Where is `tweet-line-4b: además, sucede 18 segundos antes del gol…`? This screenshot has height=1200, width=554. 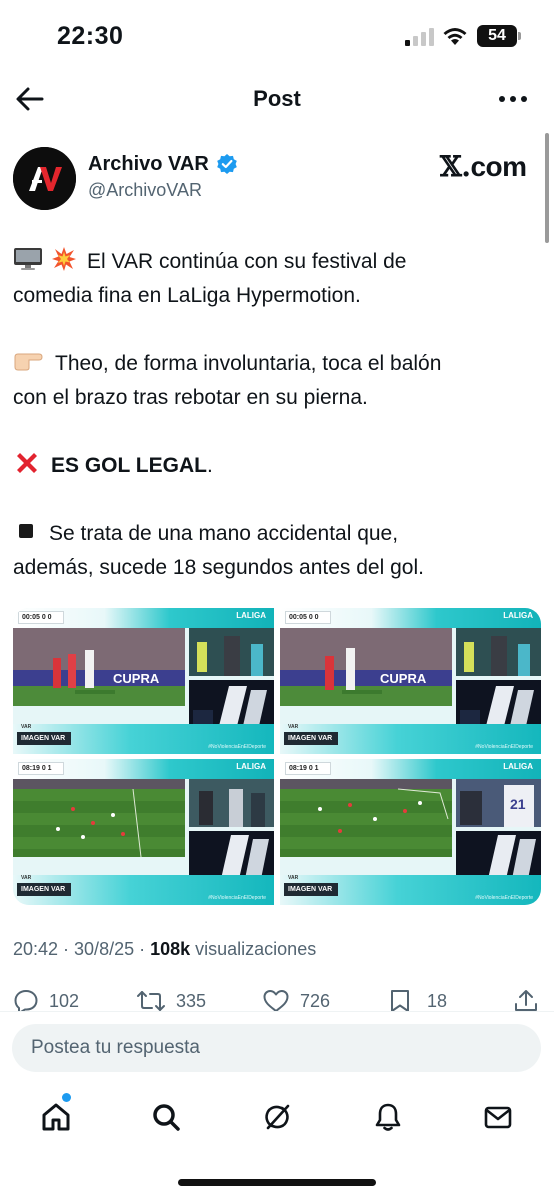 tweet-line-4b: además, sucede 18 segundos antes del gol… is located at coordinates (218, 567).